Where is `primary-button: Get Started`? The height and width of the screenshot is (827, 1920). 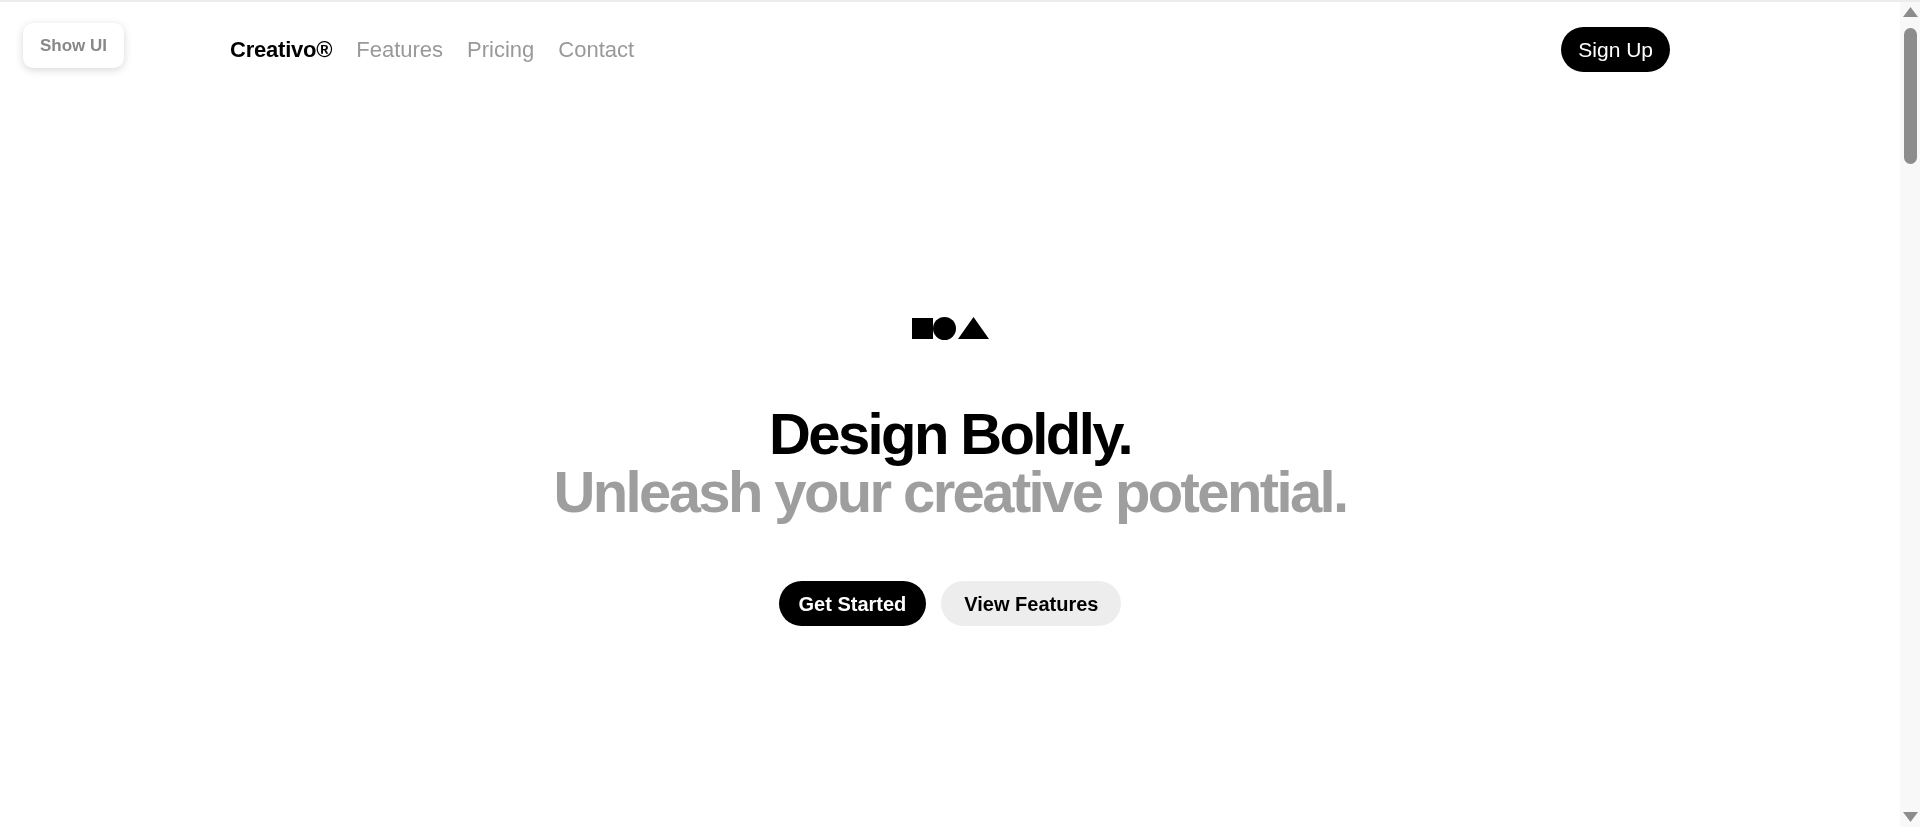 primary-button: Get Started is located at coordinates (852, 603).